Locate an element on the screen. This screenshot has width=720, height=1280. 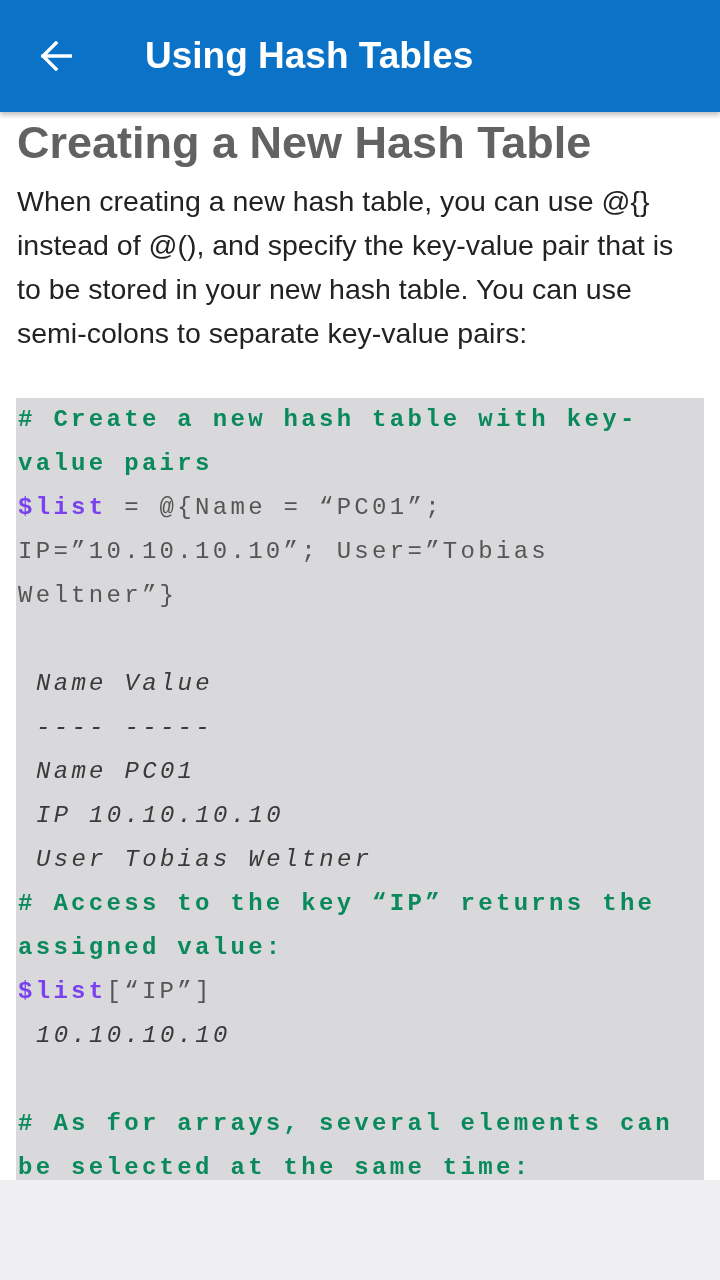
code-output: 10.10.10.10 is located at coordinates (133, 1036).